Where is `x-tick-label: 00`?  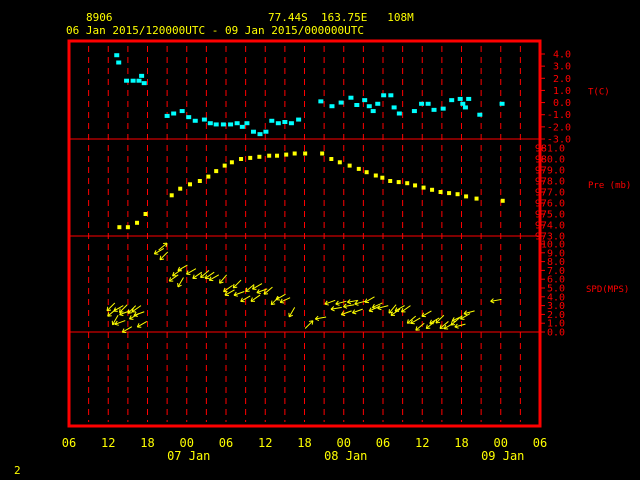
x-tick-label: 00 is located at coordinates (344, 443).